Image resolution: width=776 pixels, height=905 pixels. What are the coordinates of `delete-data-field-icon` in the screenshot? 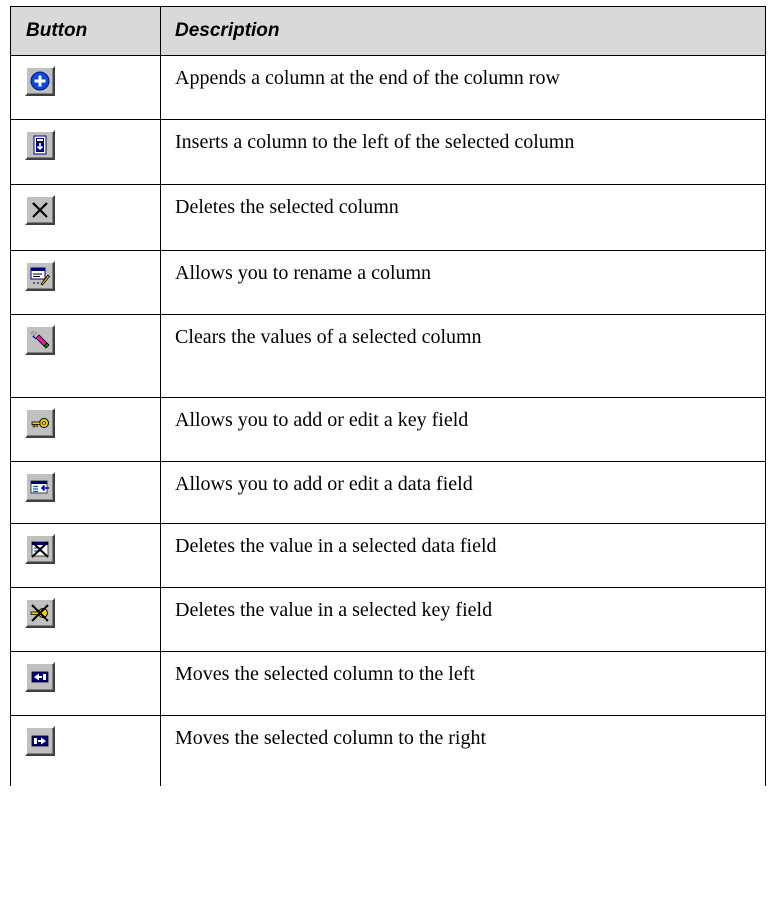 It's located at (40, 549).